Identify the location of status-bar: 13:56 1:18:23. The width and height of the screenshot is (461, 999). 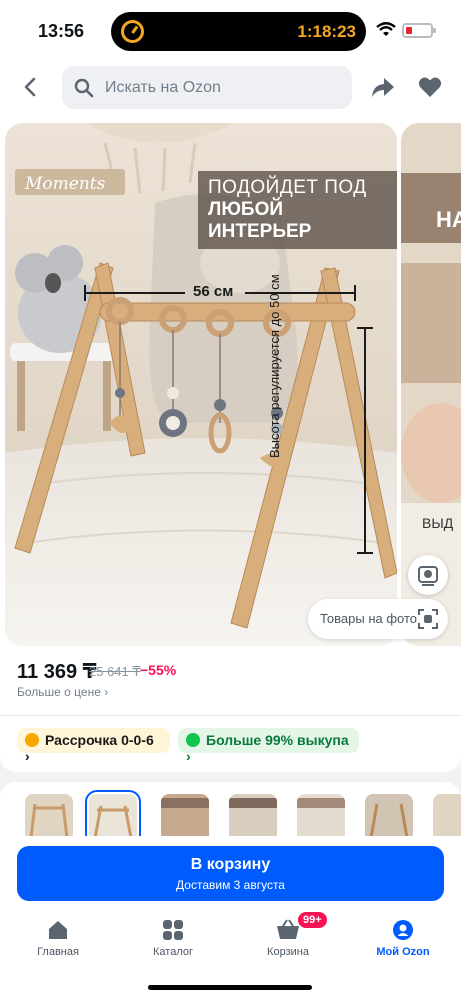
(230, 31).